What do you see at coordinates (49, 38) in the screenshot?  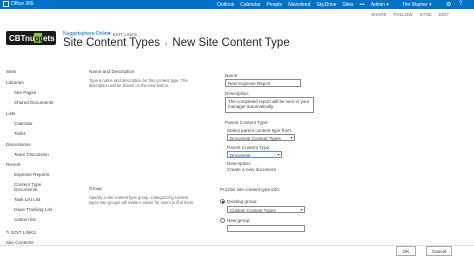 I see `svg-text: ets` at bounding box center [49, 38].